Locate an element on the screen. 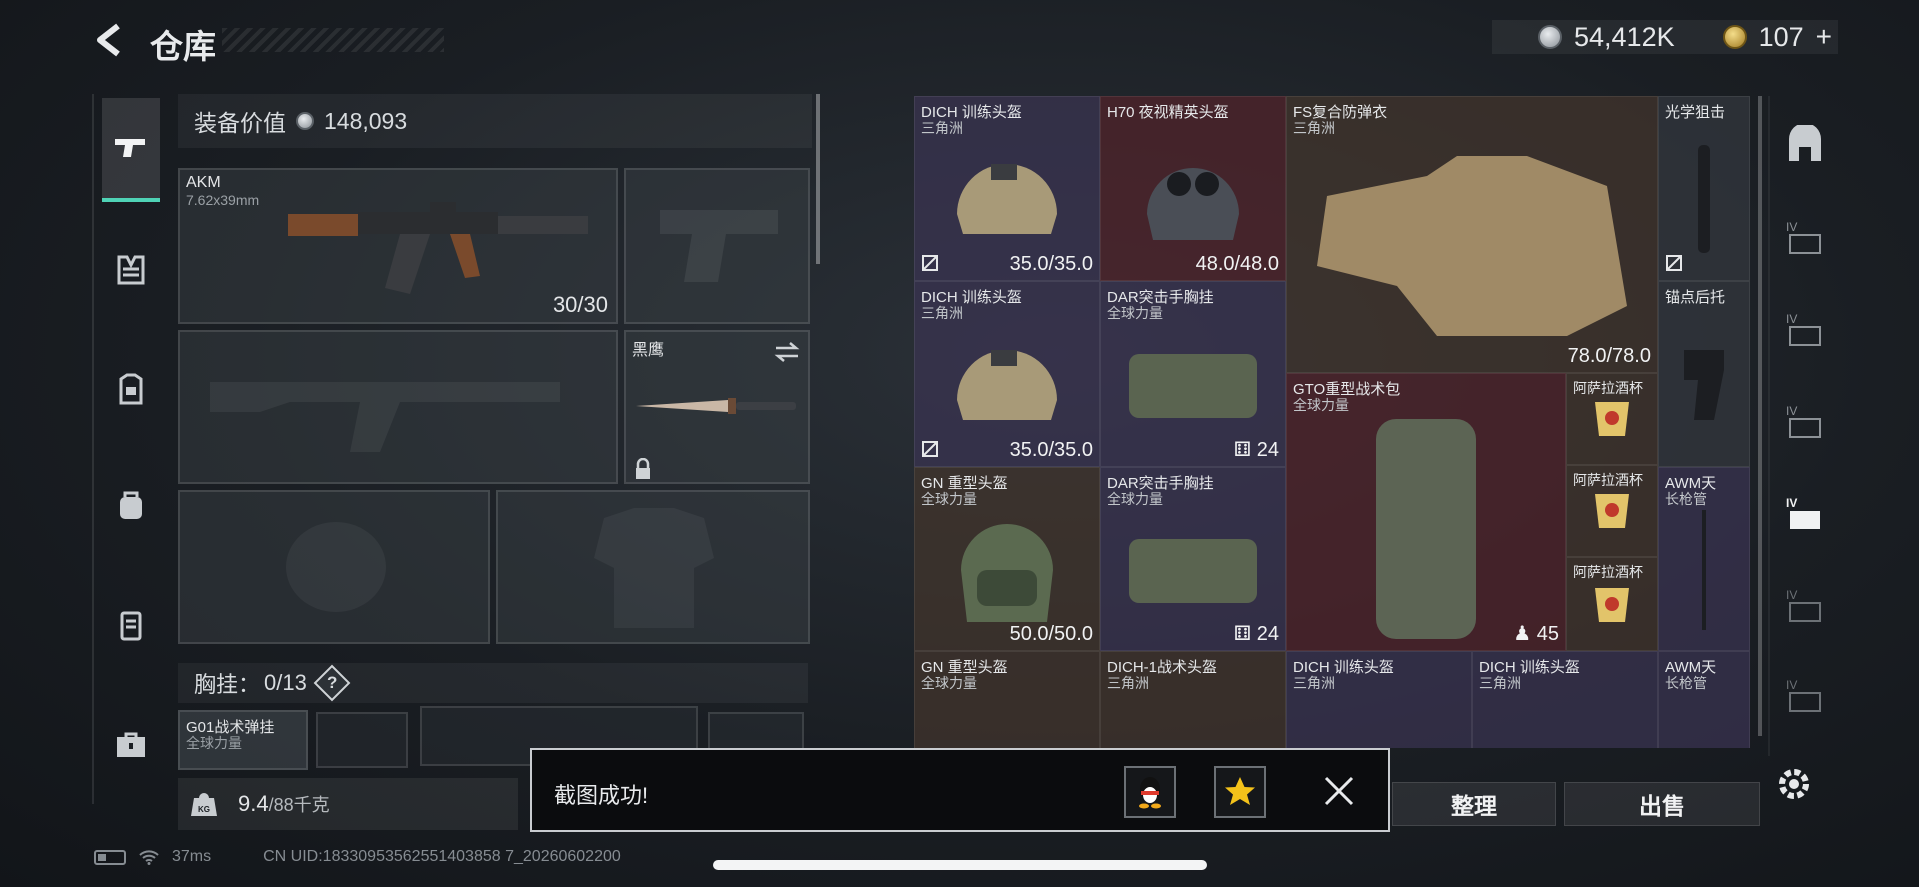 Image resolution: width=1919 pixels, height=887 pixels. inventory-item: GN 重型头盔 全球力量 is located at coordinates (1007, 699).